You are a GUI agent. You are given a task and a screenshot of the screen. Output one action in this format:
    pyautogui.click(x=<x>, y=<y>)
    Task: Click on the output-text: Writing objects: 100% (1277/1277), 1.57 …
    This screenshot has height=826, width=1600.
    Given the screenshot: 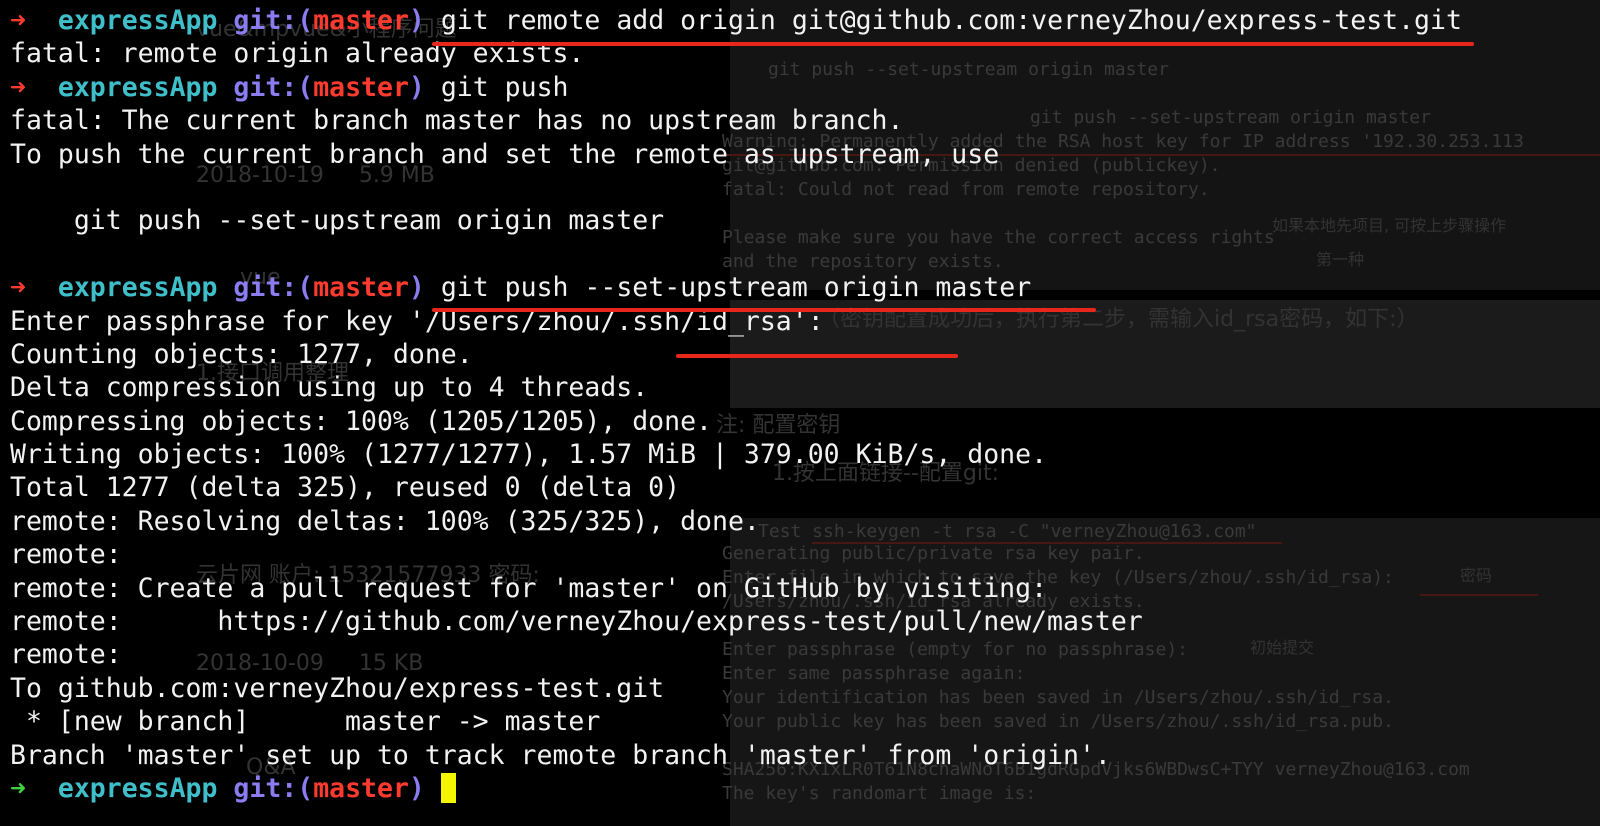 What is the action you would take?
    pyautogui.click(x=529, y=455)
    